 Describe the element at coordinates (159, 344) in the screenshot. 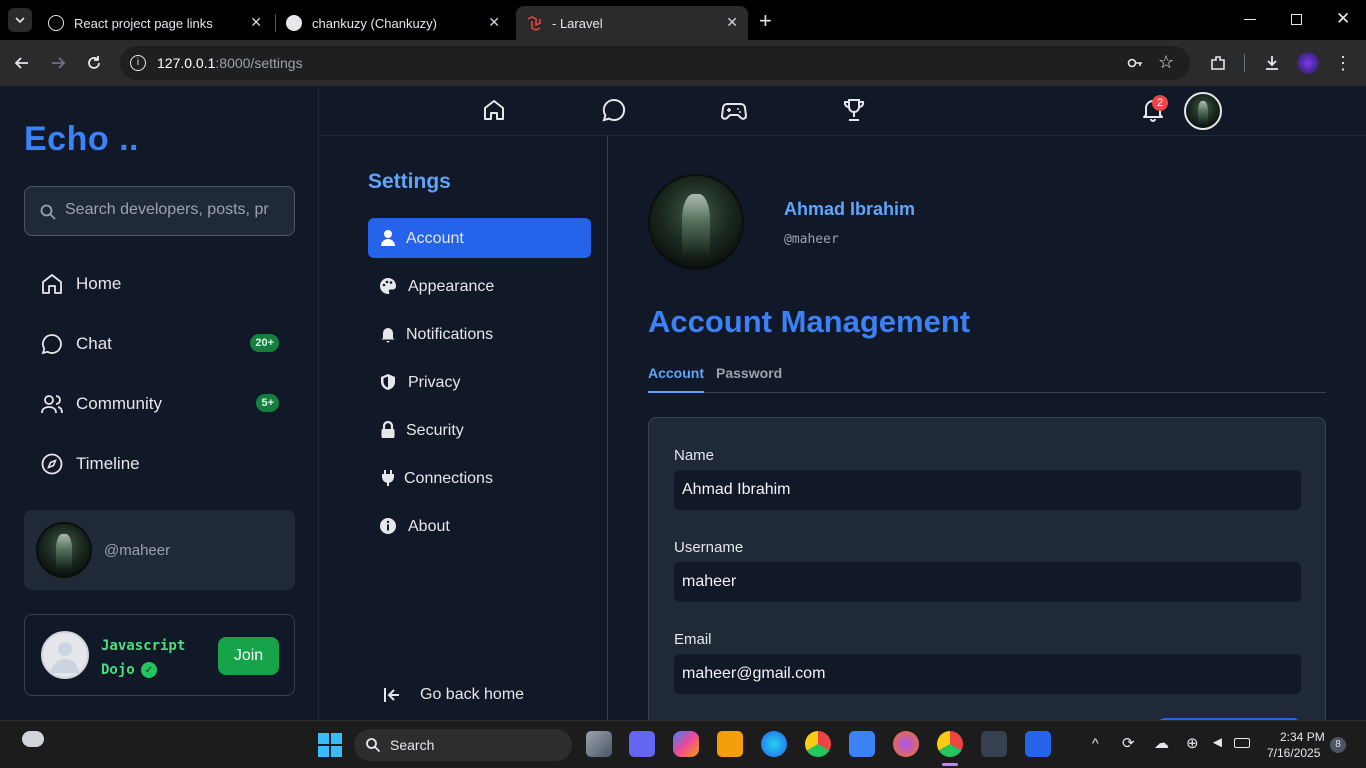

I see `sidebar-item-chat: Chat 20+` at that location.